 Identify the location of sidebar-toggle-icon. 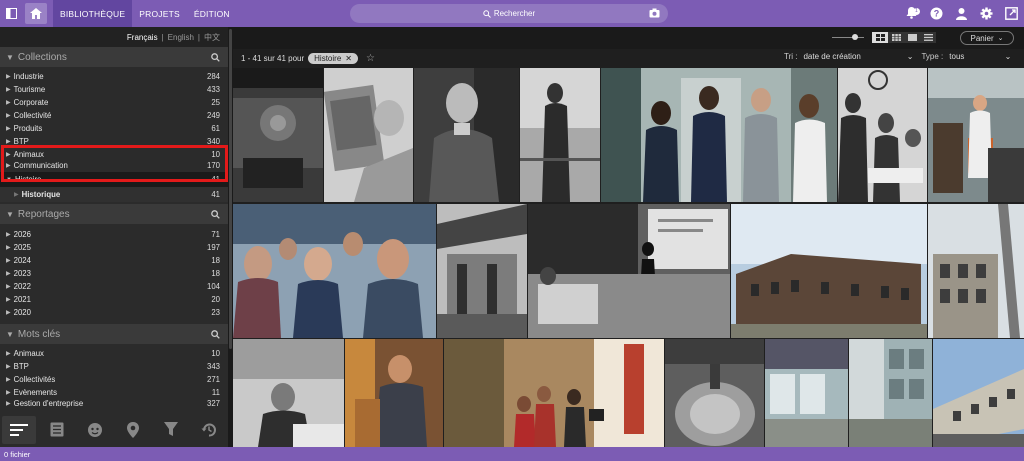
(11, 13).